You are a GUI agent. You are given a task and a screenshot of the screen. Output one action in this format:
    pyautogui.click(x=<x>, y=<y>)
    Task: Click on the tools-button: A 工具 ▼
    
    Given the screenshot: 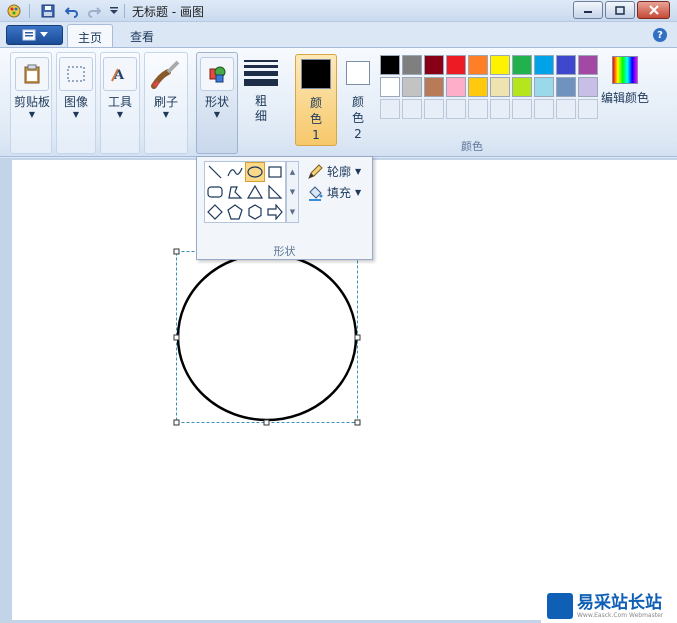 What is the action you would take?
    pyautogui.click(x=120, y=88)
    